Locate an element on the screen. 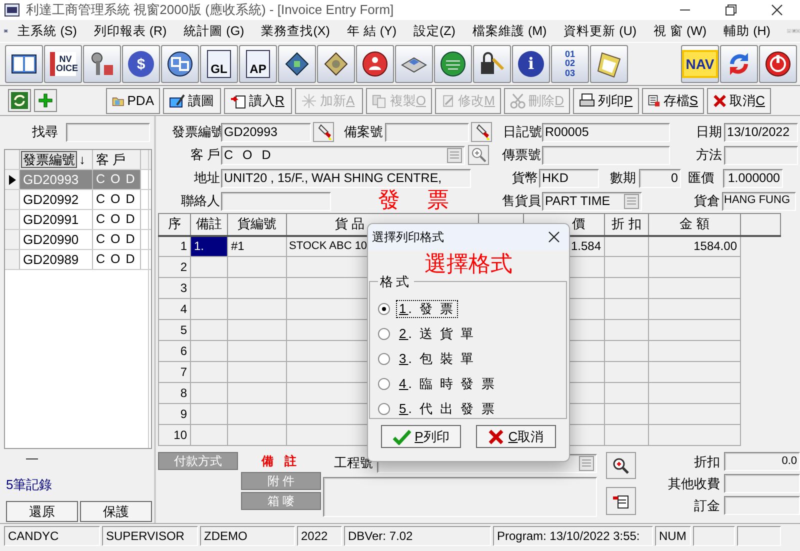 Image resolution: width=800 pixels, height=551 pixels. column-header: 客 戶 is located at coordinates (117, 159).